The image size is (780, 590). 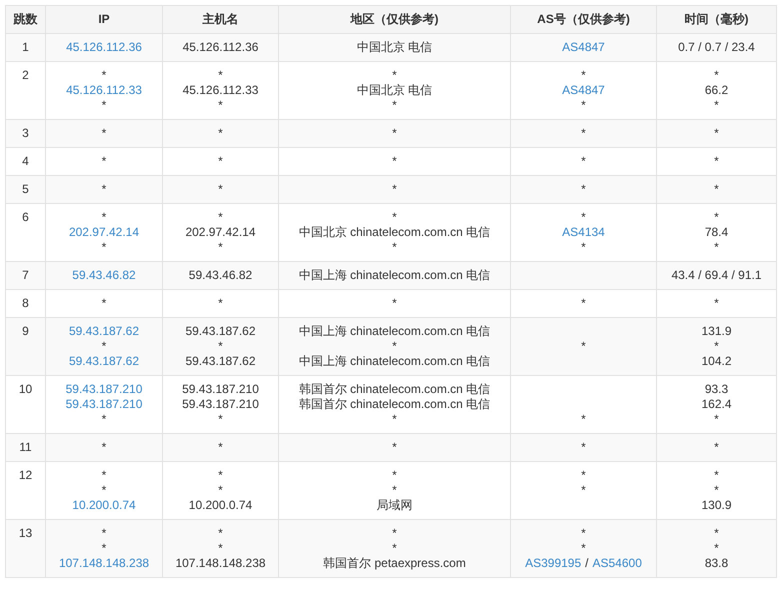 I want to click on cell-text: 104.2, so click(x=716, y=361).